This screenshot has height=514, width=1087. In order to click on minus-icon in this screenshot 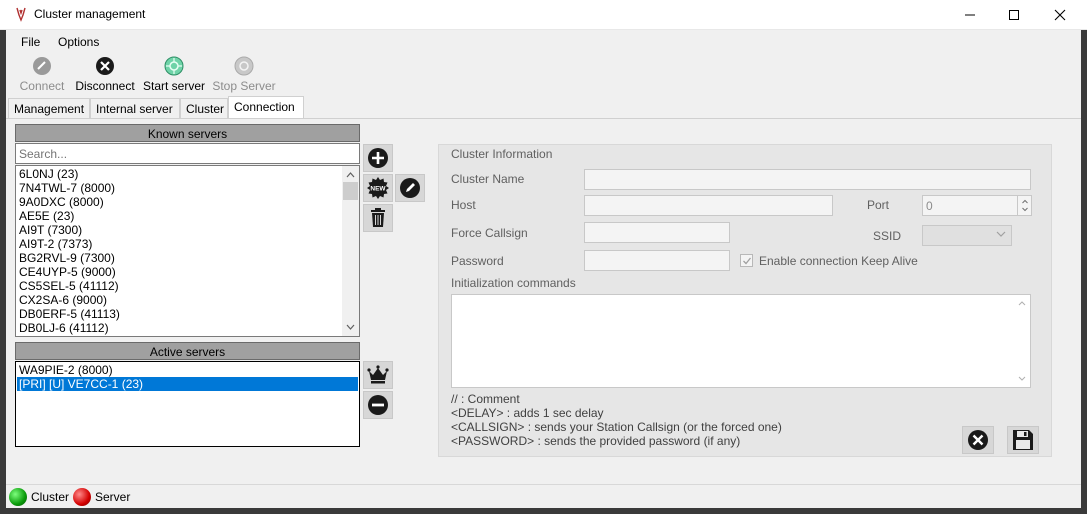, I will do `click(378, 405)`.